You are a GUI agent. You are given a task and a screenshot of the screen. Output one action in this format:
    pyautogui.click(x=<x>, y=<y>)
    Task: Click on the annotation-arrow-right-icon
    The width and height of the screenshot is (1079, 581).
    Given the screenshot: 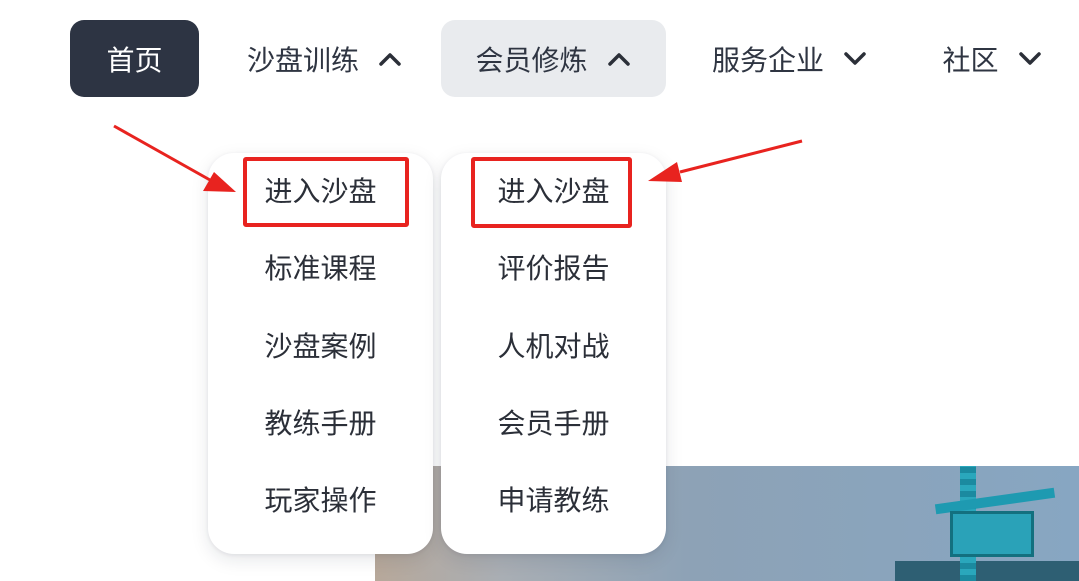 What is the action you would take?
    pyautogui.click(x=725, y=160)
    